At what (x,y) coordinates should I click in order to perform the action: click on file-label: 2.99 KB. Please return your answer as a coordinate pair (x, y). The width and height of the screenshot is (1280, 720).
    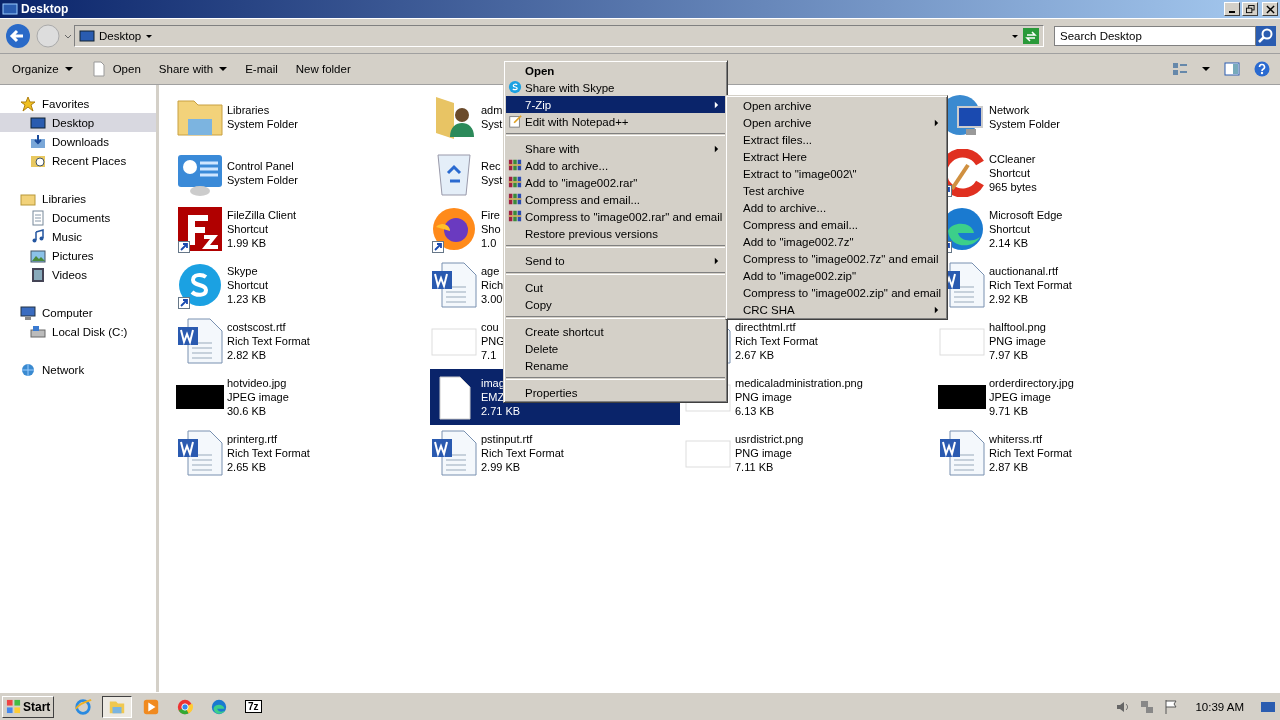
    Looking at the image, I should click on (501, 467).